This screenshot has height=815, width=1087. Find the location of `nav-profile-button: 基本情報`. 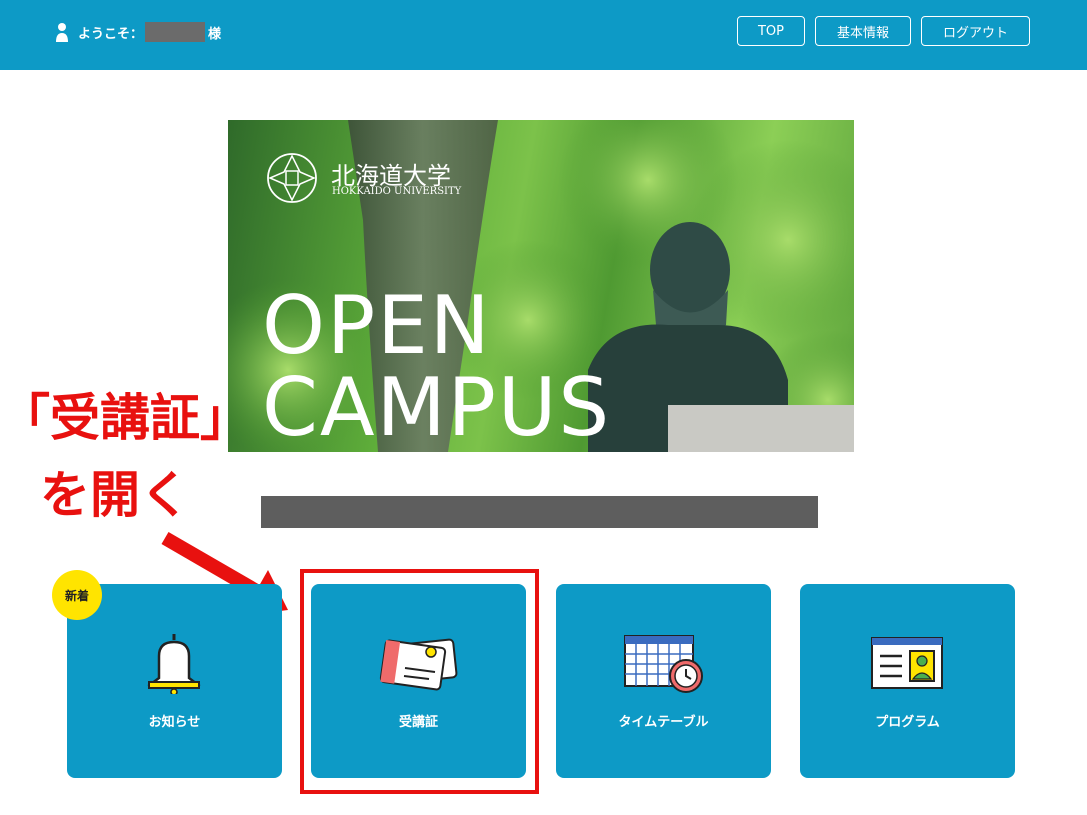

nav-profile-button: 基本情報 is located at coordinates (863, 31).